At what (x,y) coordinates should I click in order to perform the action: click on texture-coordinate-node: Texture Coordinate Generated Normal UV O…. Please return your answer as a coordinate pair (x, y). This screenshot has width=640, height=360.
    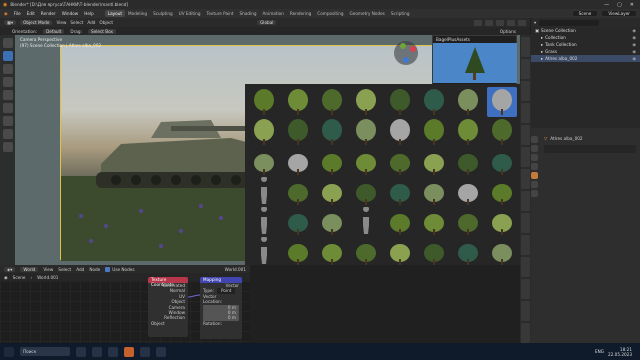
    Looking at the image, I should click on (168, 307).